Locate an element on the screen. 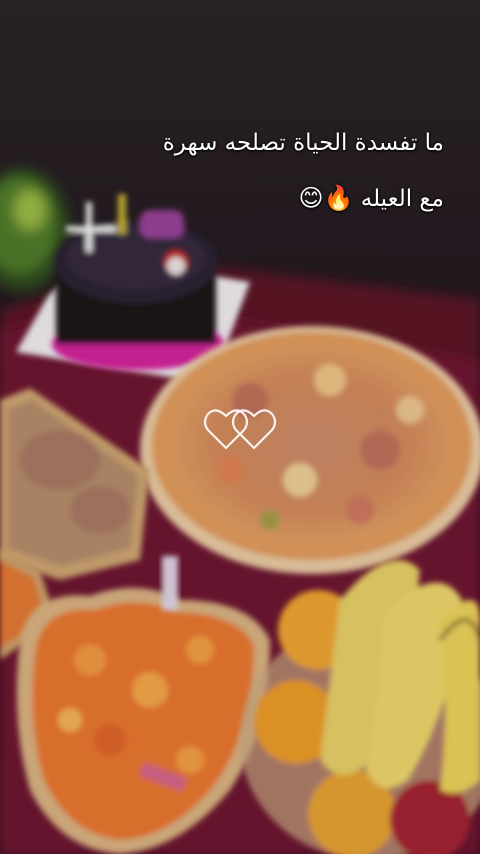 This screenshot has width=480, height=854. caption-line-2: مع العيله 🔥😊 is located at coordinates (371, 198).